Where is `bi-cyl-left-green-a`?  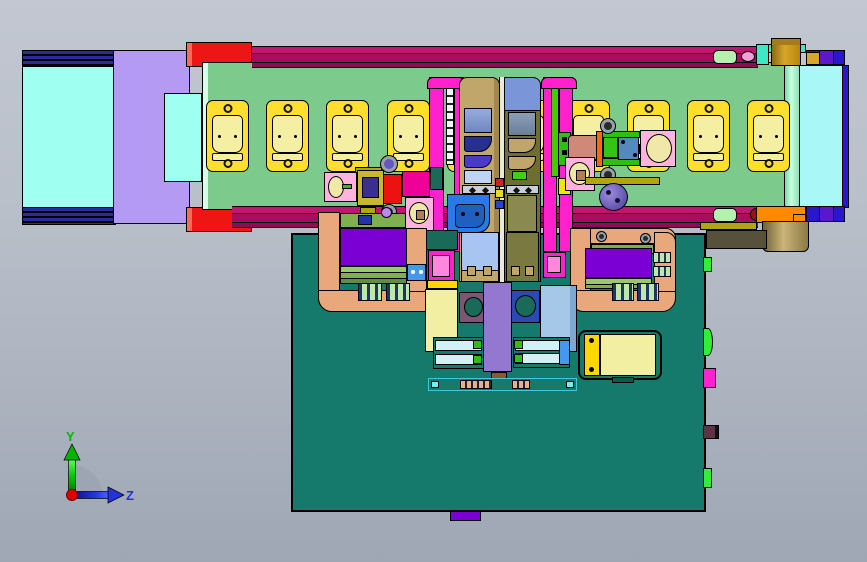 bi-cyl-left-green-a is located at coordinates (477, 344).